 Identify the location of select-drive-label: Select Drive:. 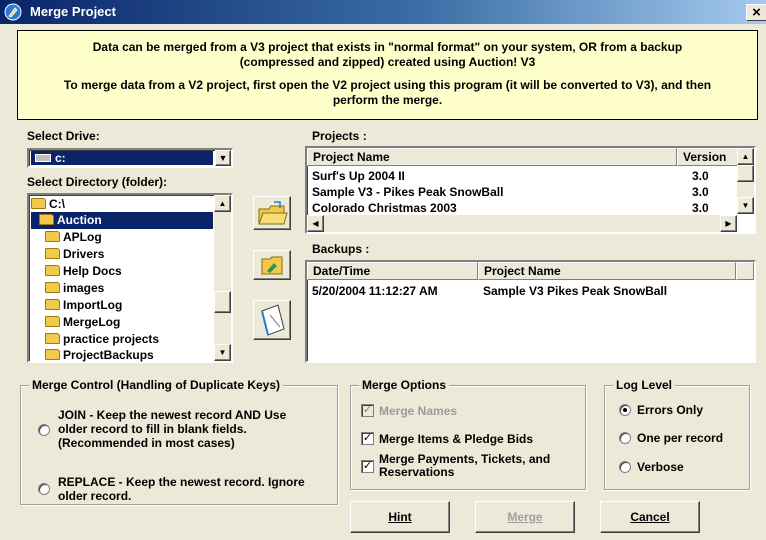
(63, 136).